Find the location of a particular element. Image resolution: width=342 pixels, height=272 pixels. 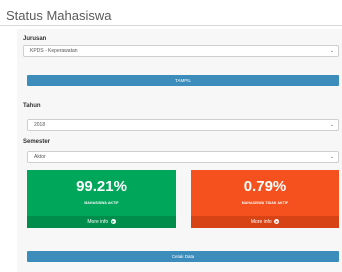

stat-box-tidak-aktif: 0.79% MAHASISWA TIDAK AKTIF More info ➤ is located at coordinates (265, 199).